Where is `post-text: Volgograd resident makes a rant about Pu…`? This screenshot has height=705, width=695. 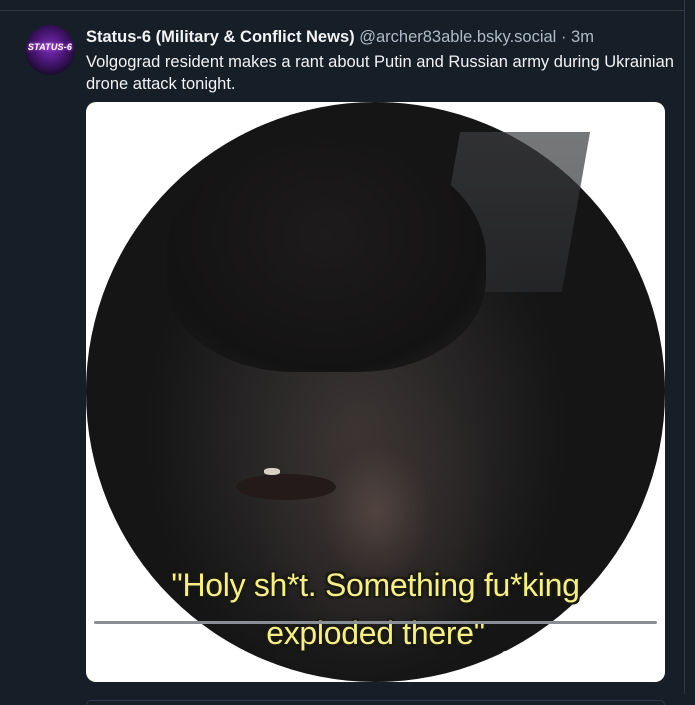
post-text: Volgograd resident makes a rant about Pu… is located at coordinates (380, 73).